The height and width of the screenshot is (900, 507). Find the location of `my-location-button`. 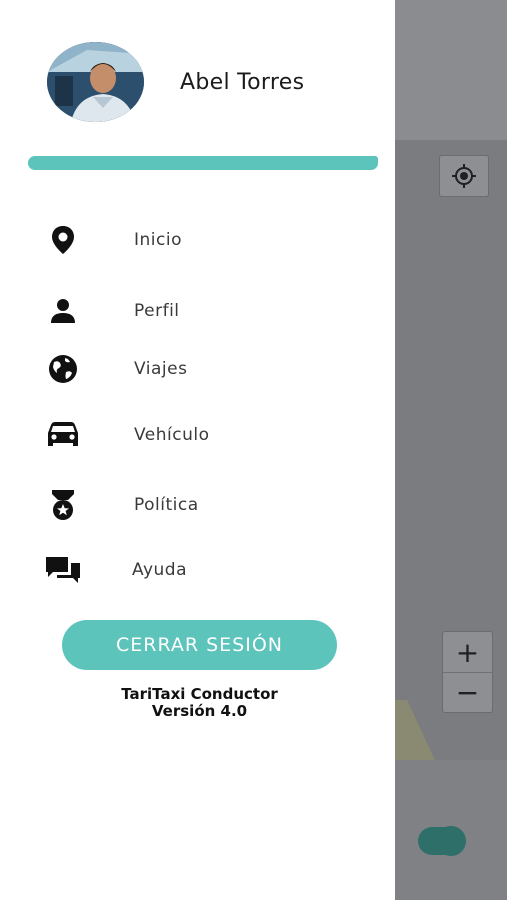

my-location-button is located at coordinates (464, 176).